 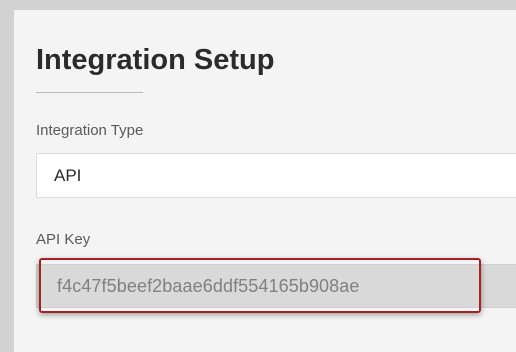 I want to click on page-title: Integration Setup, so click(x=155, y=60).